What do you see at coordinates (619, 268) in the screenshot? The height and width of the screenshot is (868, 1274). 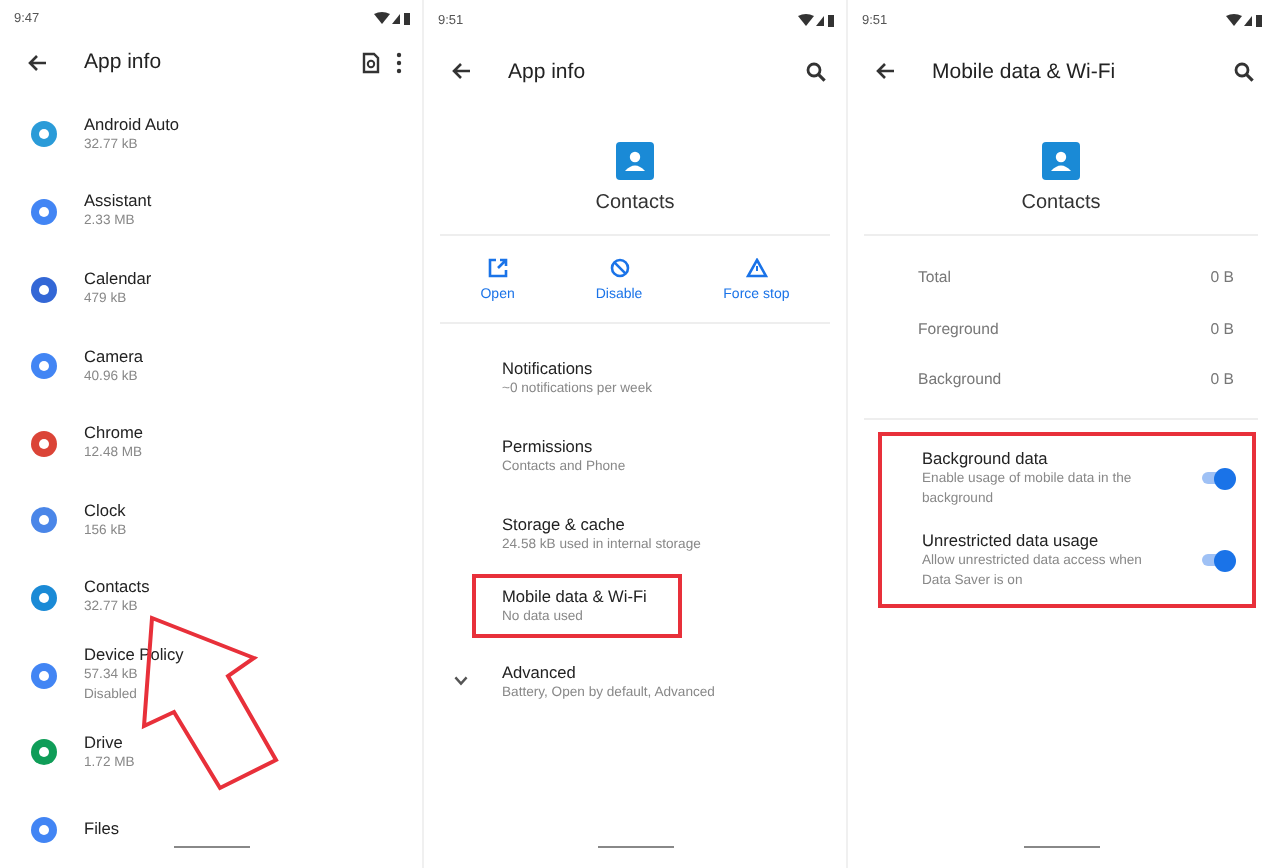 I see `block-icon` at bounding box center [619, 268].